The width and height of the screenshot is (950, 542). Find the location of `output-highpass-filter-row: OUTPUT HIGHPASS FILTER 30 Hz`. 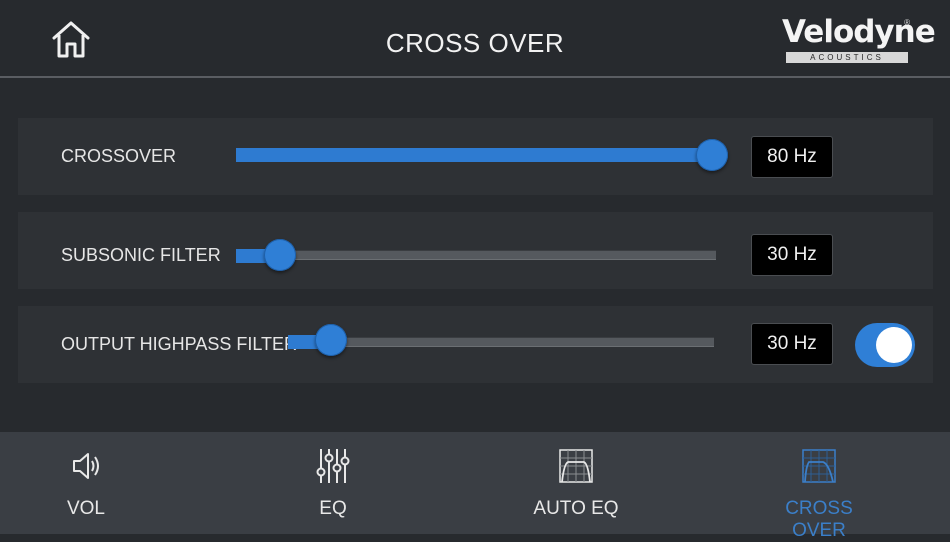

output-highpass-filter-row: OUTPUT HIGHPASS FILTER 30 Hz is located at coordinates (475, 344).